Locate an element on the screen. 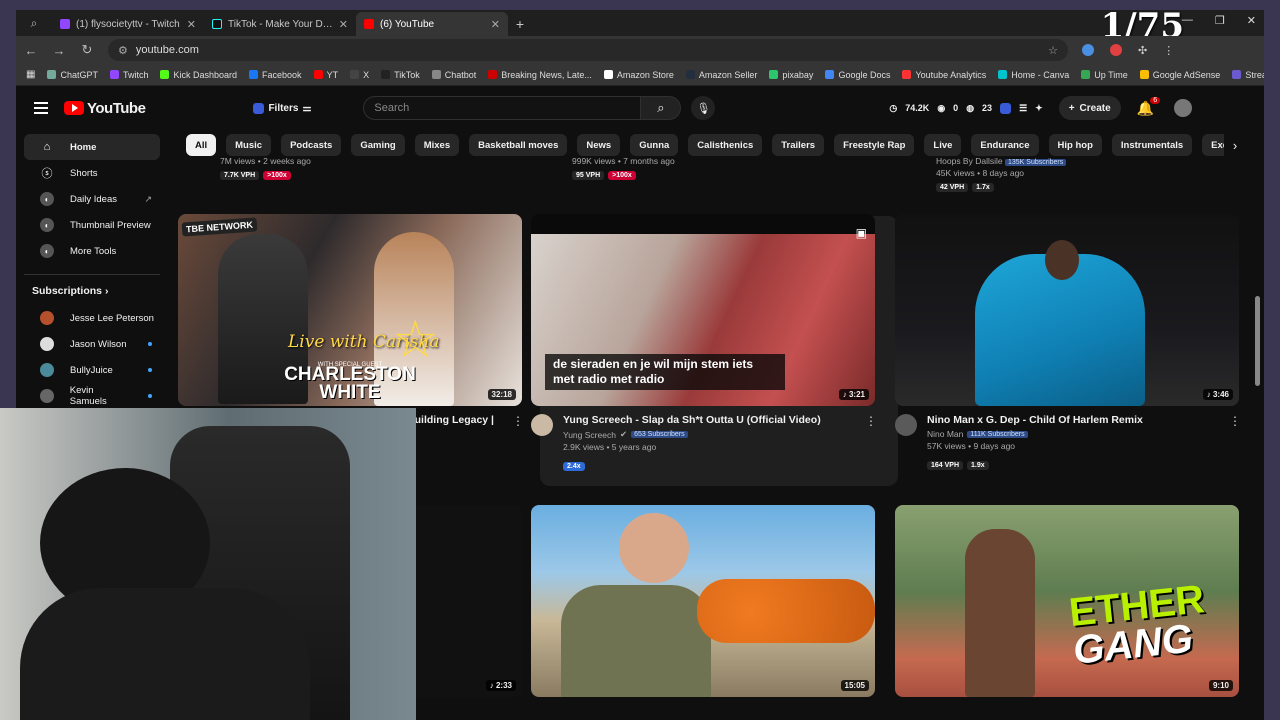 Image resolution: width=1280 pixels, height=720 pixels. menu-icon: ⋮ is located at coordinates (1168, 50).